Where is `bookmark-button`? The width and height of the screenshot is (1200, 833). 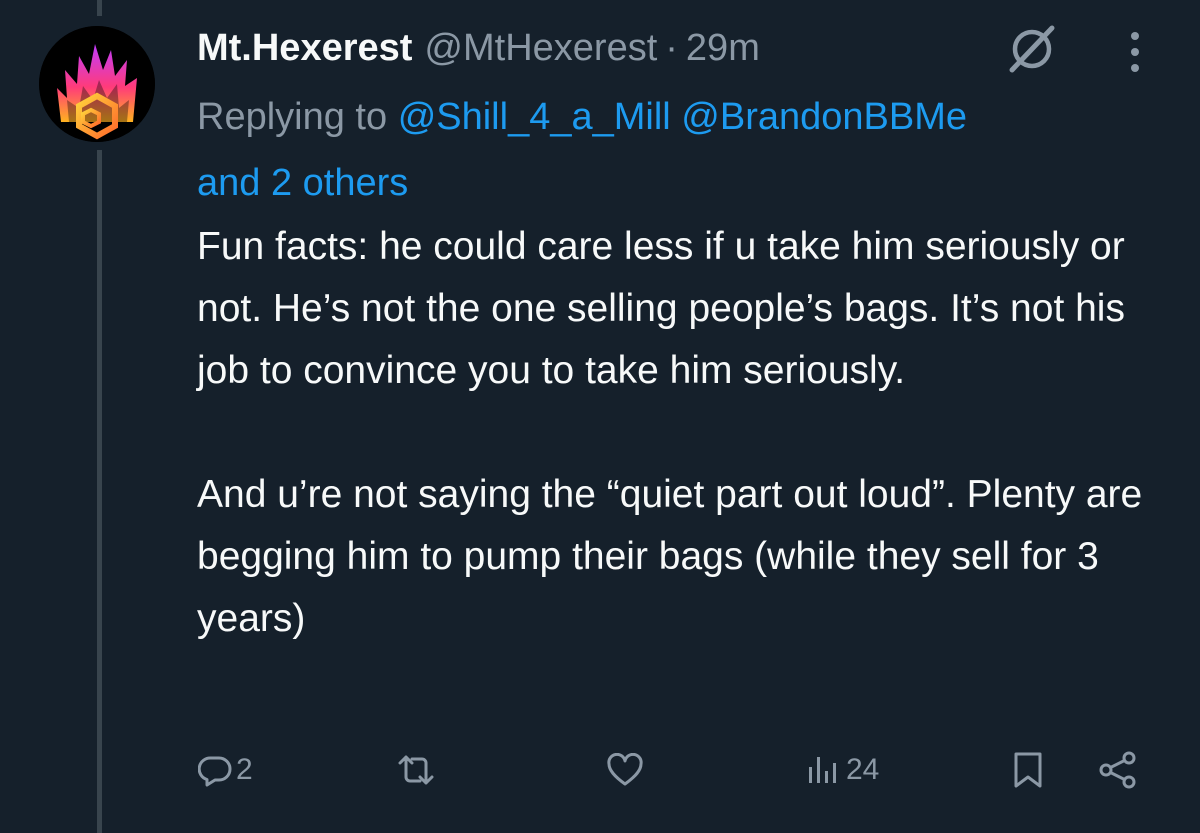 bookmark-button is located at coordinates (1028, 770).